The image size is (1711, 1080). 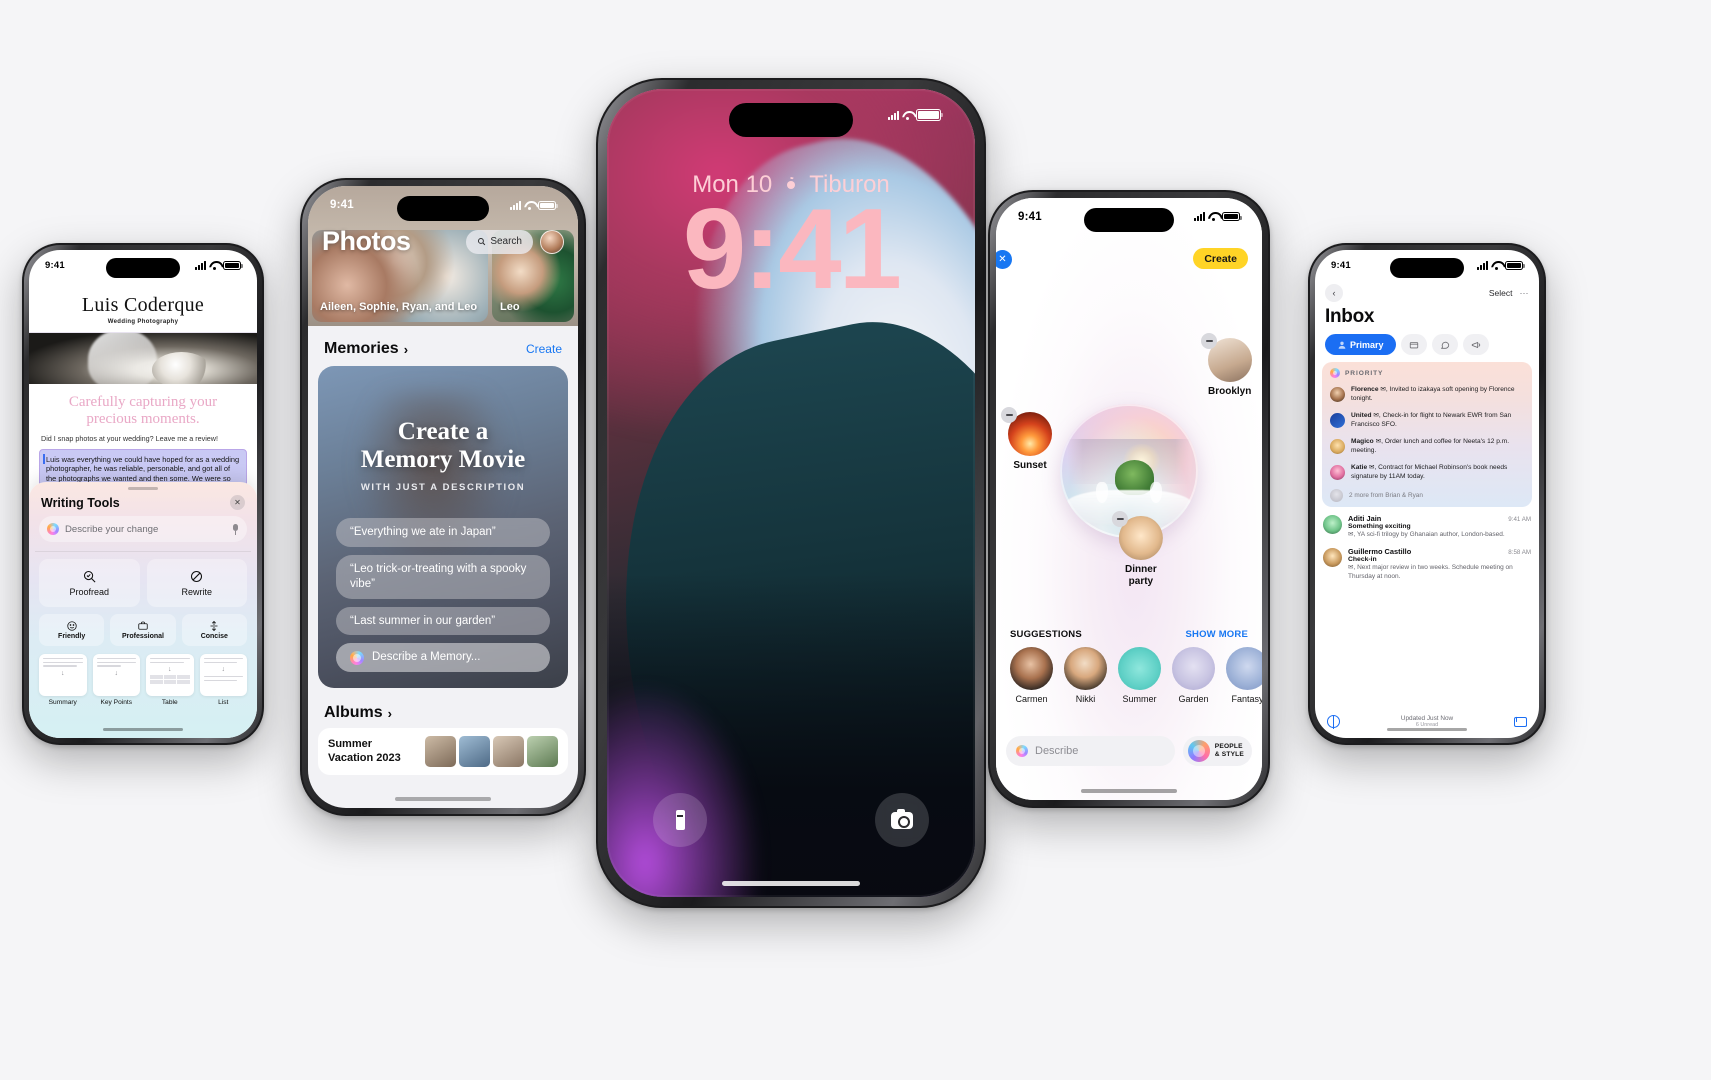 I want to click on suggestion-item: Garden, so click(x=1193, y=675).